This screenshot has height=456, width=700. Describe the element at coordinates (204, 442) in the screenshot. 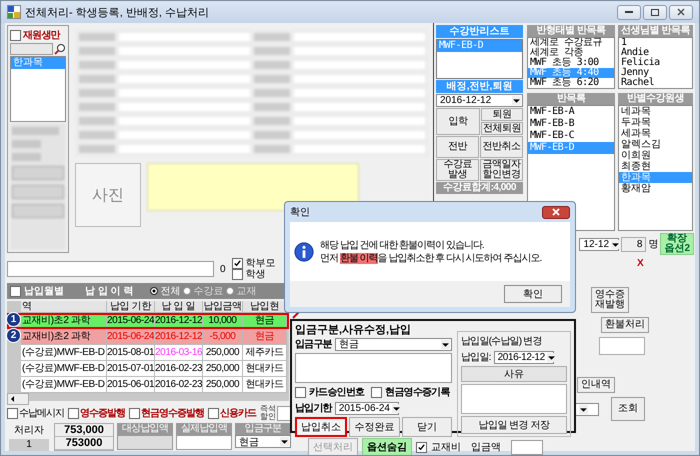

I see `actual-amount-field` at that location.